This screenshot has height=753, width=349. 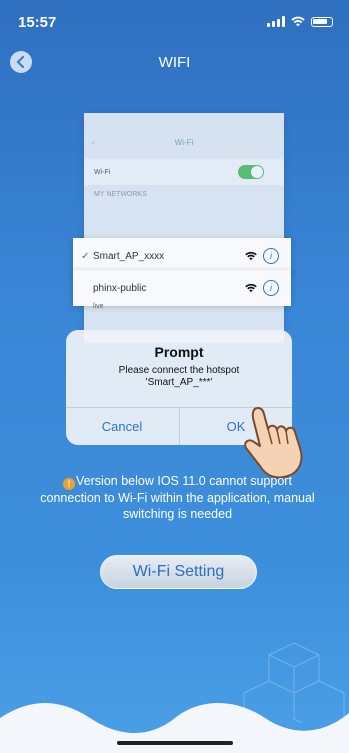 I want to click on status-time: 15:57, so click(x=37, y=22).